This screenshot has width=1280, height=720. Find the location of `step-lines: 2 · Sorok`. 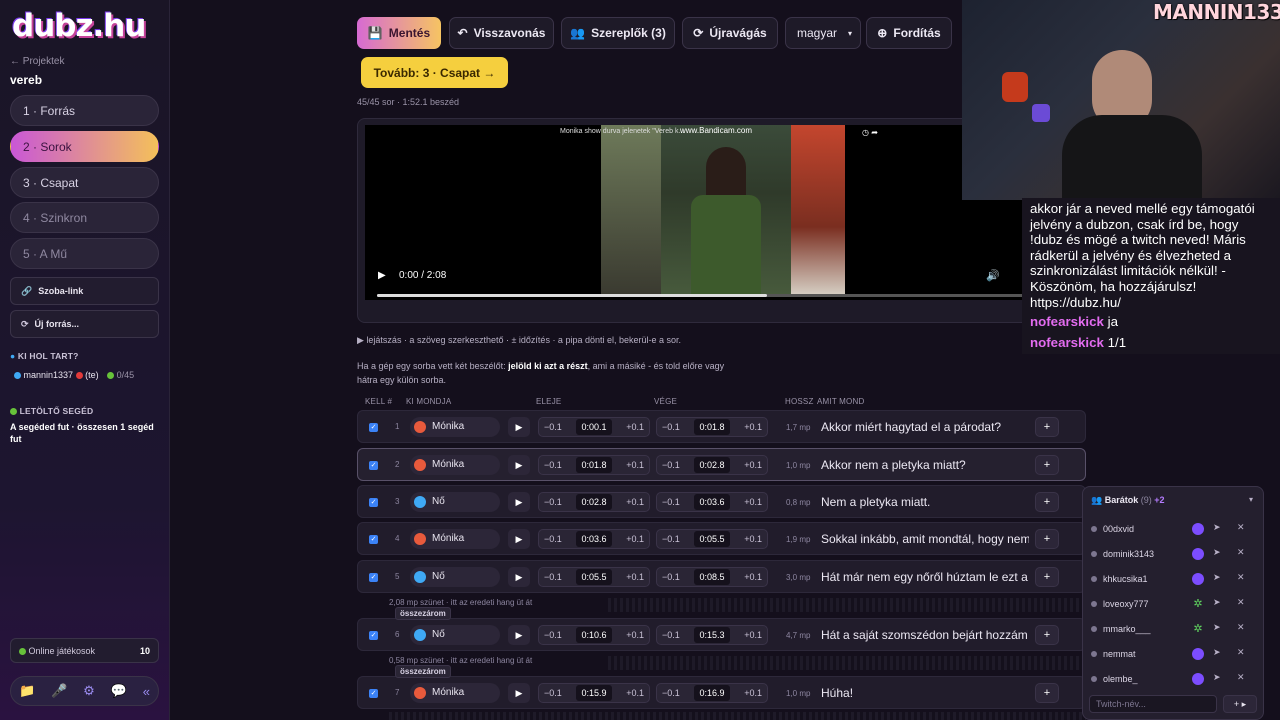

step-lines: 2 · Sorok is located at coordinates (84, 146).